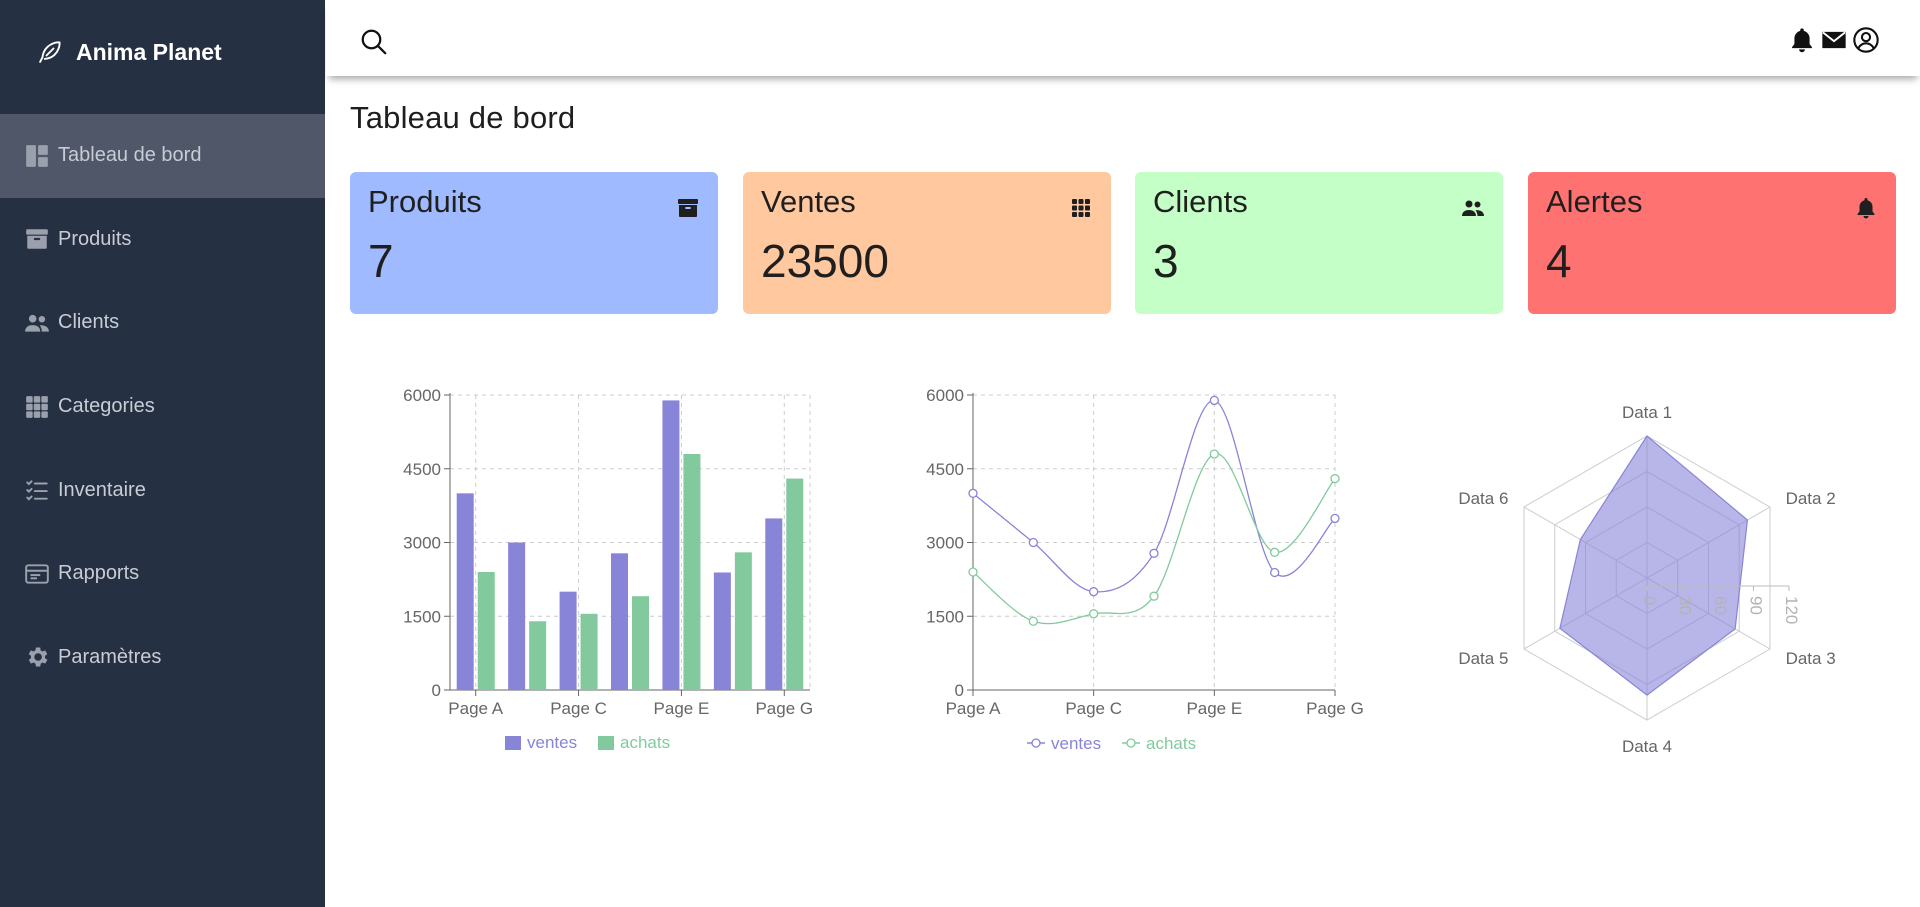 The width and height of the screenshot is (1920, 907). I want to click on radar-axis-label: Data 5, so click(1483, 658).